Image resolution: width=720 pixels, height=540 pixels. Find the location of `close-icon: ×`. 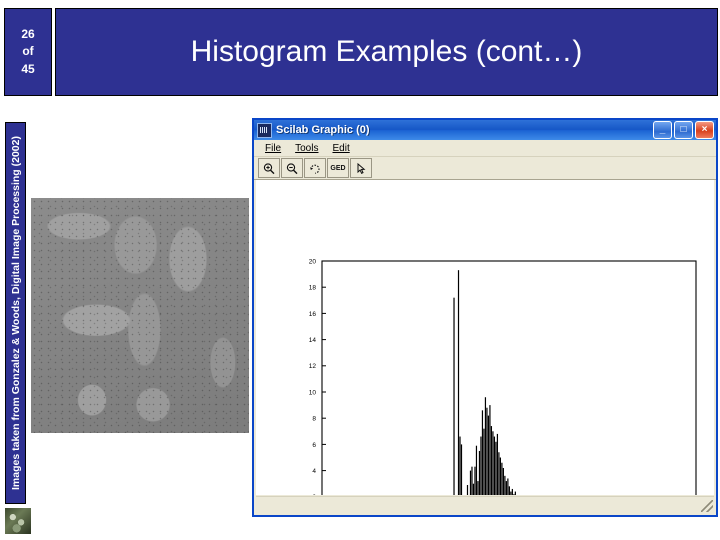

close-icon: × is located at coordinates (704, 129).